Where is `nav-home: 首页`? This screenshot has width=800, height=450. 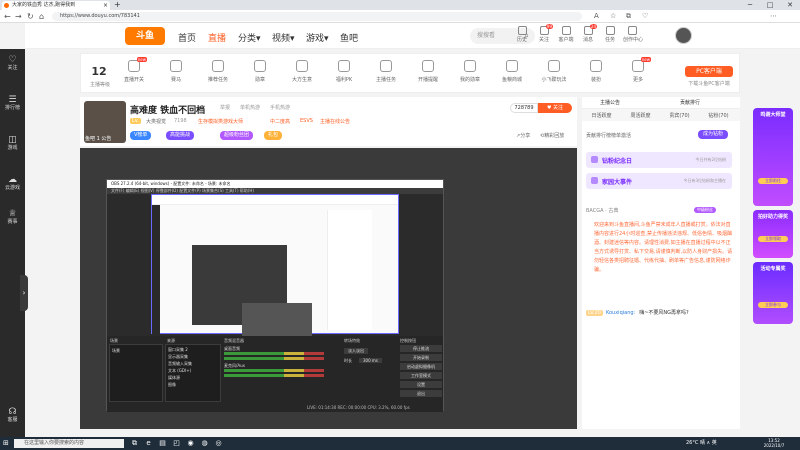 nav-home: 首页 is located at coordinates (187, 37).